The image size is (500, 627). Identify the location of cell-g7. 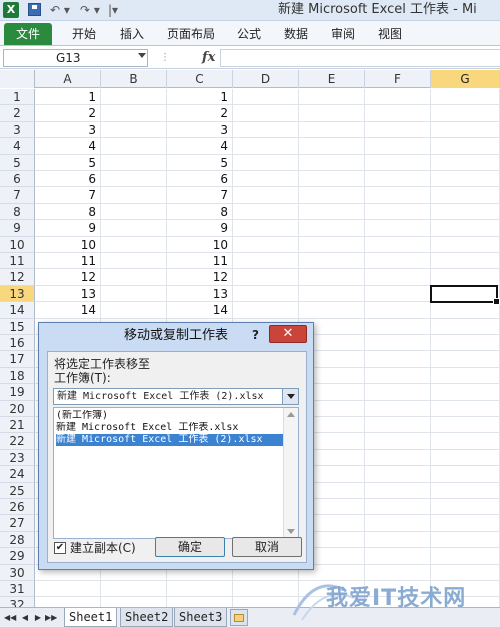
(465, 195).